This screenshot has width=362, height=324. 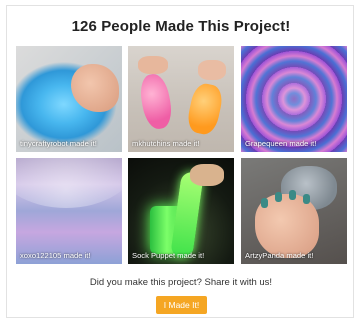 I want to click on tile-caption: Sock Puppet made it!, so click(x=168, y=255).